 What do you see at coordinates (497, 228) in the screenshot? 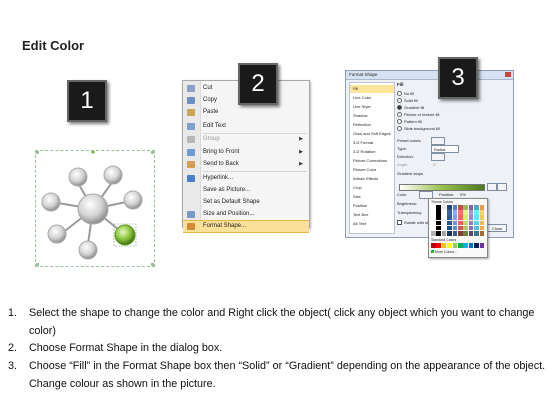
I see `close-button: Close` at bounding box center [497, 228].